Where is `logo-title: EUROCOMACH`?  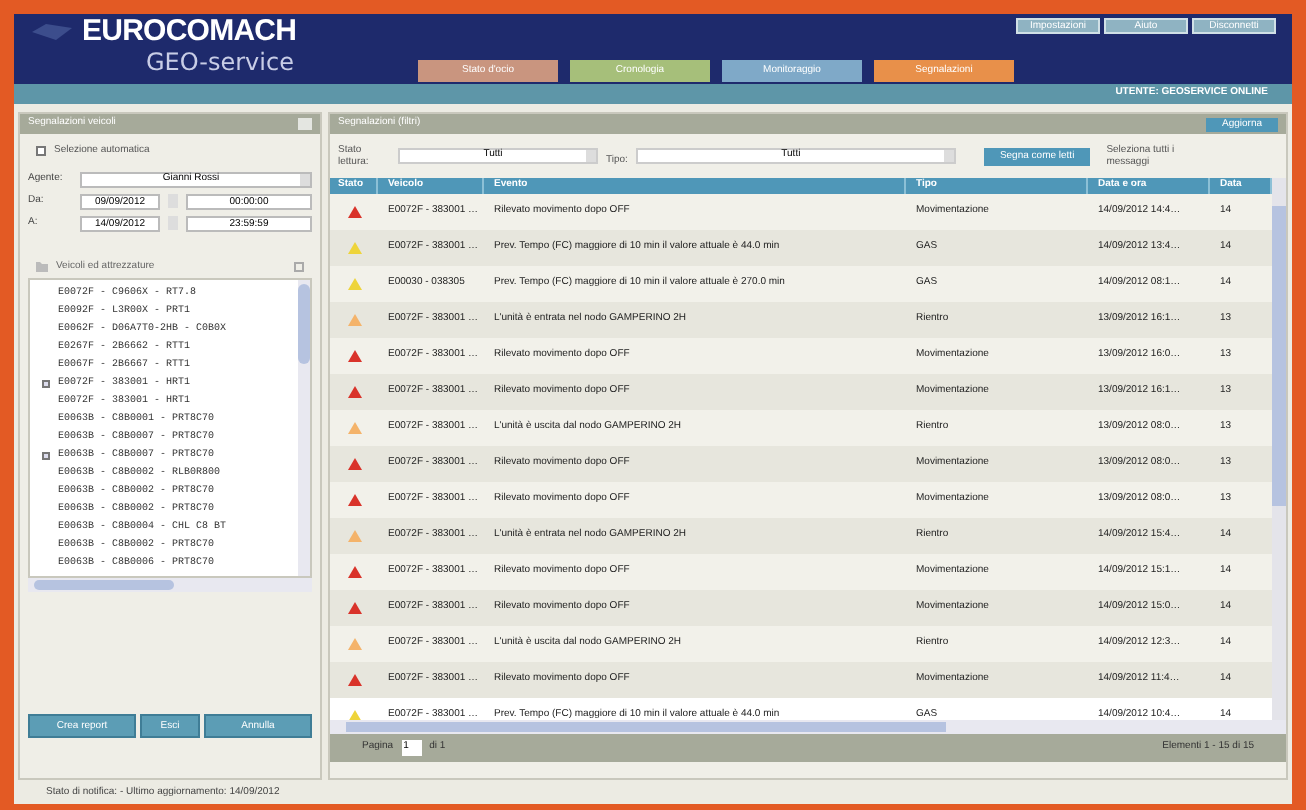
logo-title: EUROCOMACH is located at coordinates (189, 31).